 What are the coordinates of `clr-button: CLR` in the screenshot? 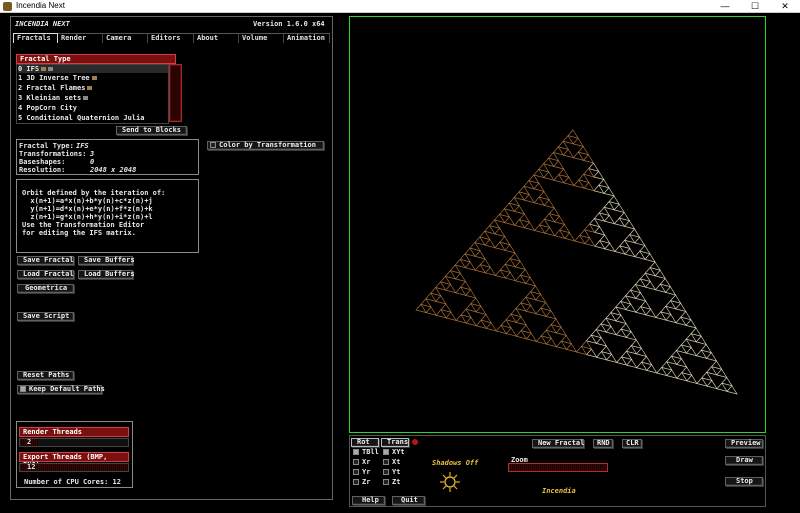 It's located at (632, 443).